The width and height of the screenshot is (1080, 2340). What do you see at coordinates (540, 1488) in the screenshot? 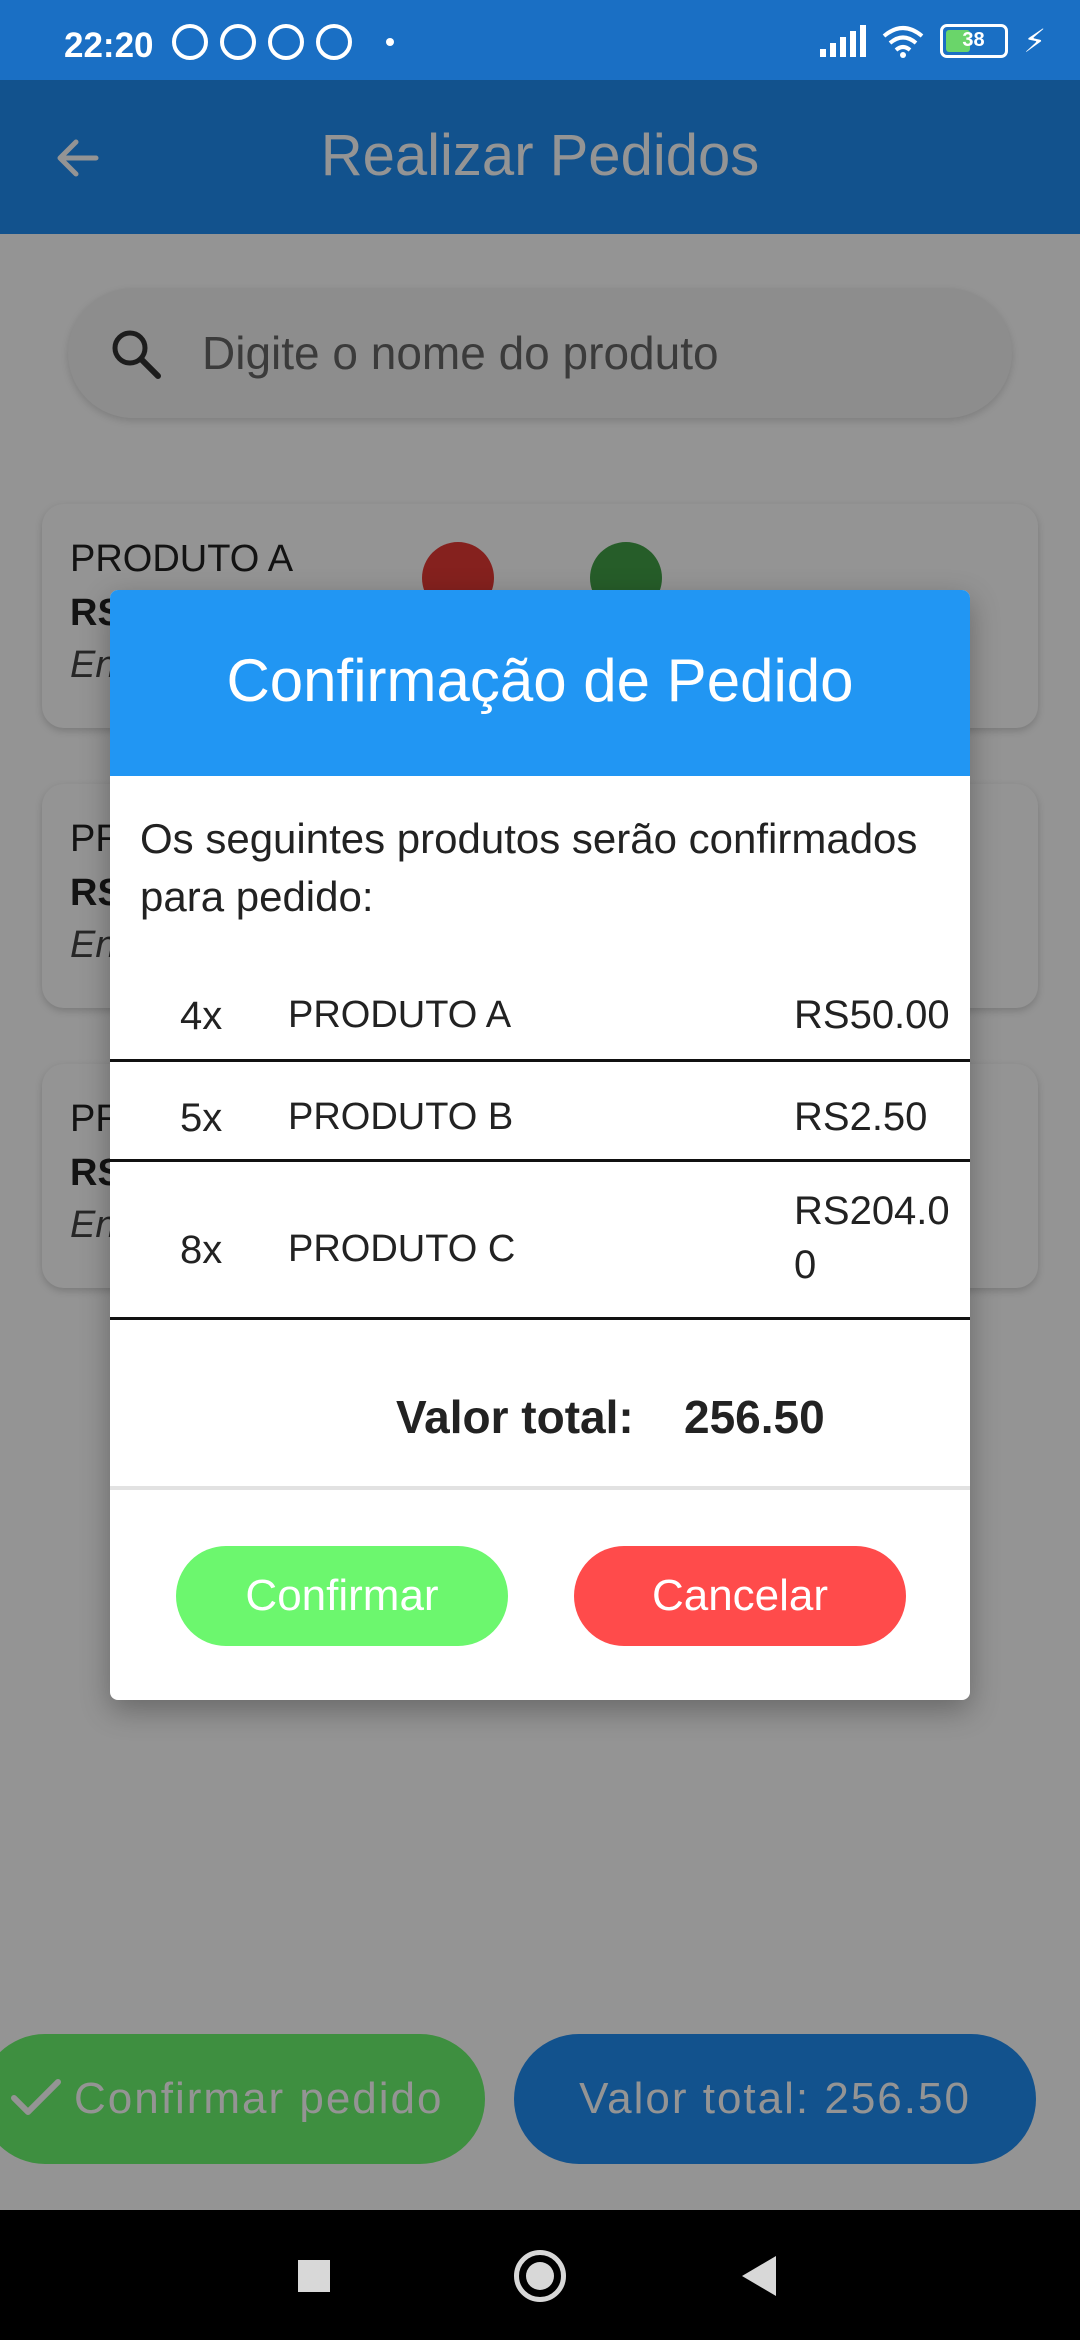
I see `divider` at bounding box center [540, 1488].